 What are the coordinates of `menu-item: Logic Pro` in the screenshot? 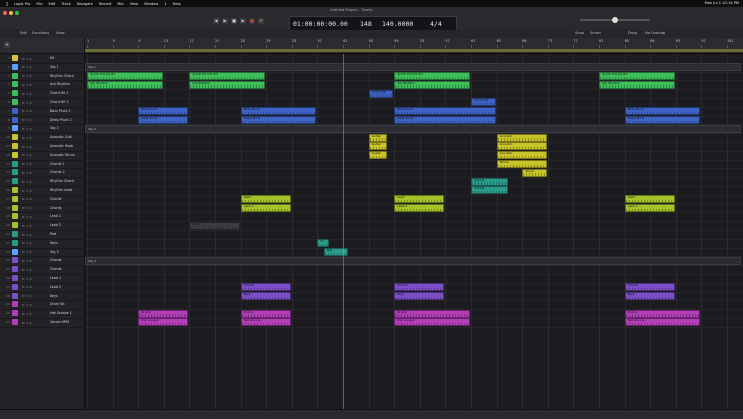 It's located at (22, 4).